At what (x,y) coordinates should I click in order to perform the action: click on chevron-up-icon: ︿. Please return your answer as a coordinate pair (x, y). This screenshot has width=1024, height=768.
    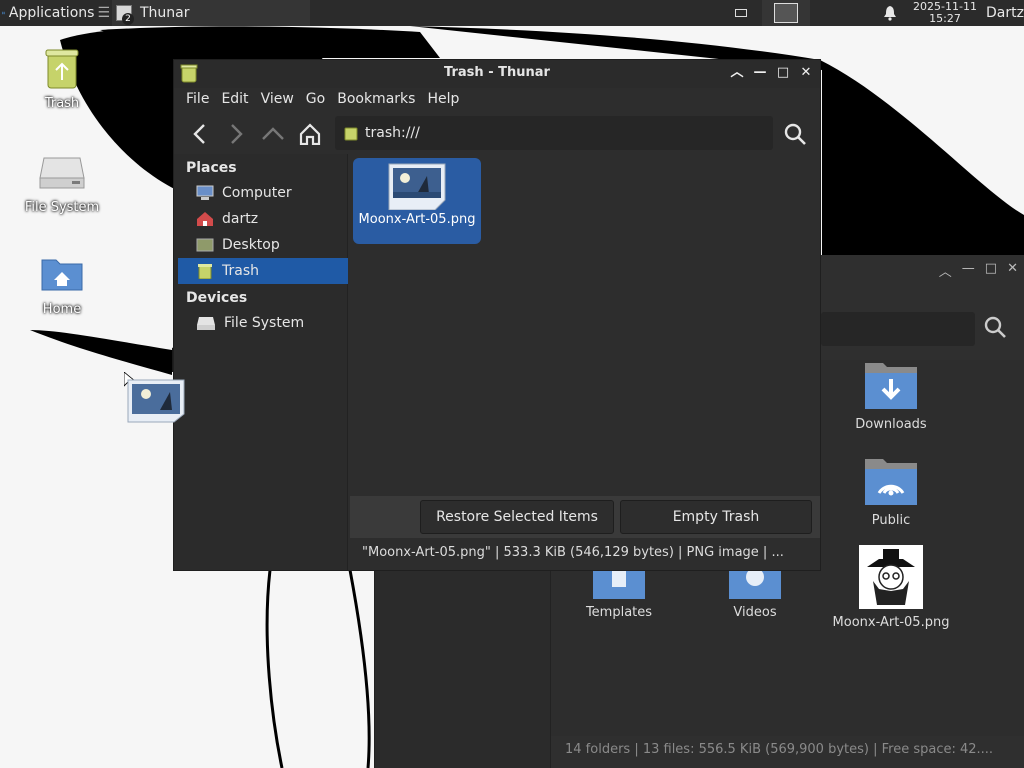
    Looking at the image, I should click on (737, 72).